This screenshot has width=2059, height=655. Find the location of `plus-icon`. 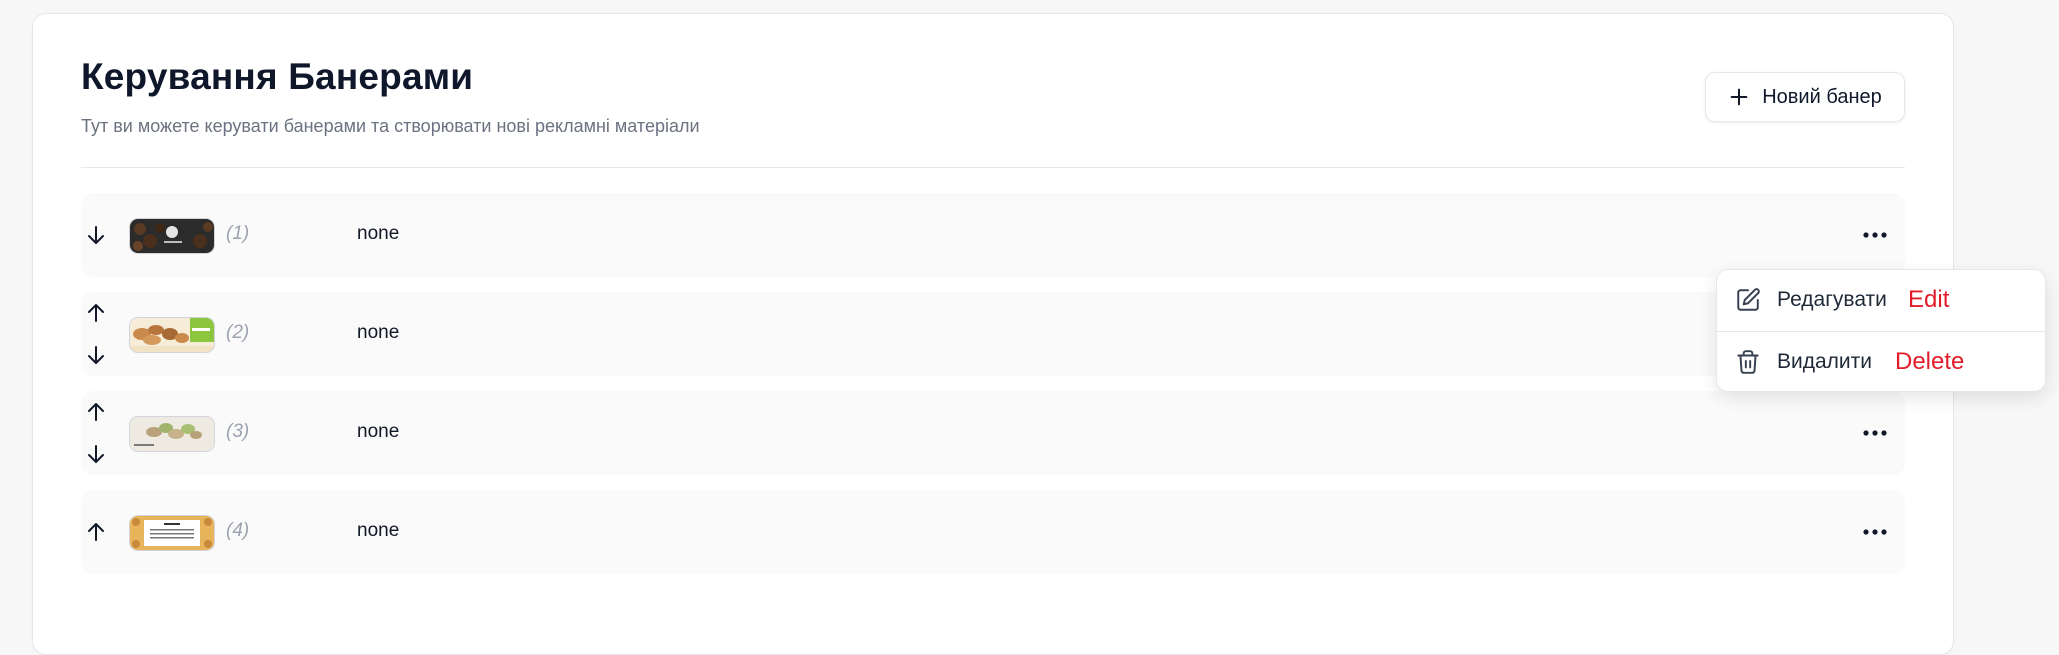

plus-icon is located at coordinates (1739, 97).